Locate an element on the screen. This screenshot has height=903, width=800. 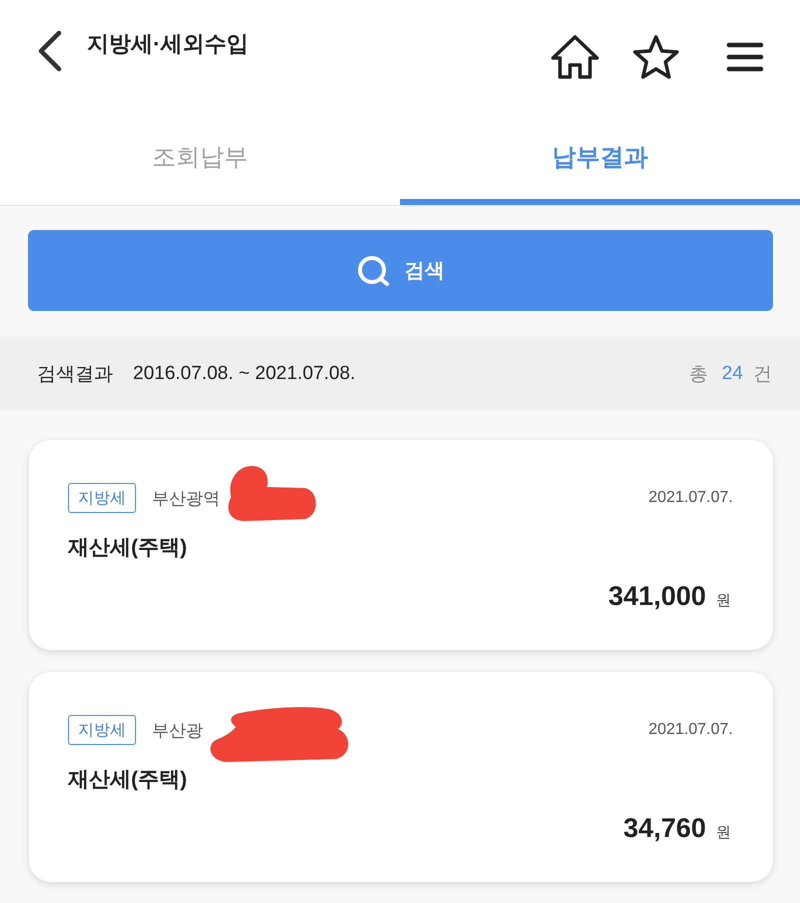
region-text: 부산광역 is located at coordinates (186, 499).